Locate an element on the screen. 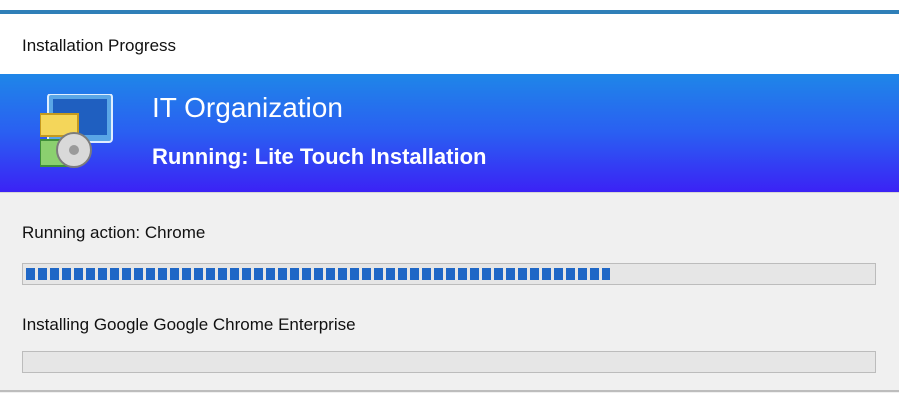 Image resolution: width=899 pixels, height=393 pixels. installer-computer-icon is located at coordinates (76, 131).